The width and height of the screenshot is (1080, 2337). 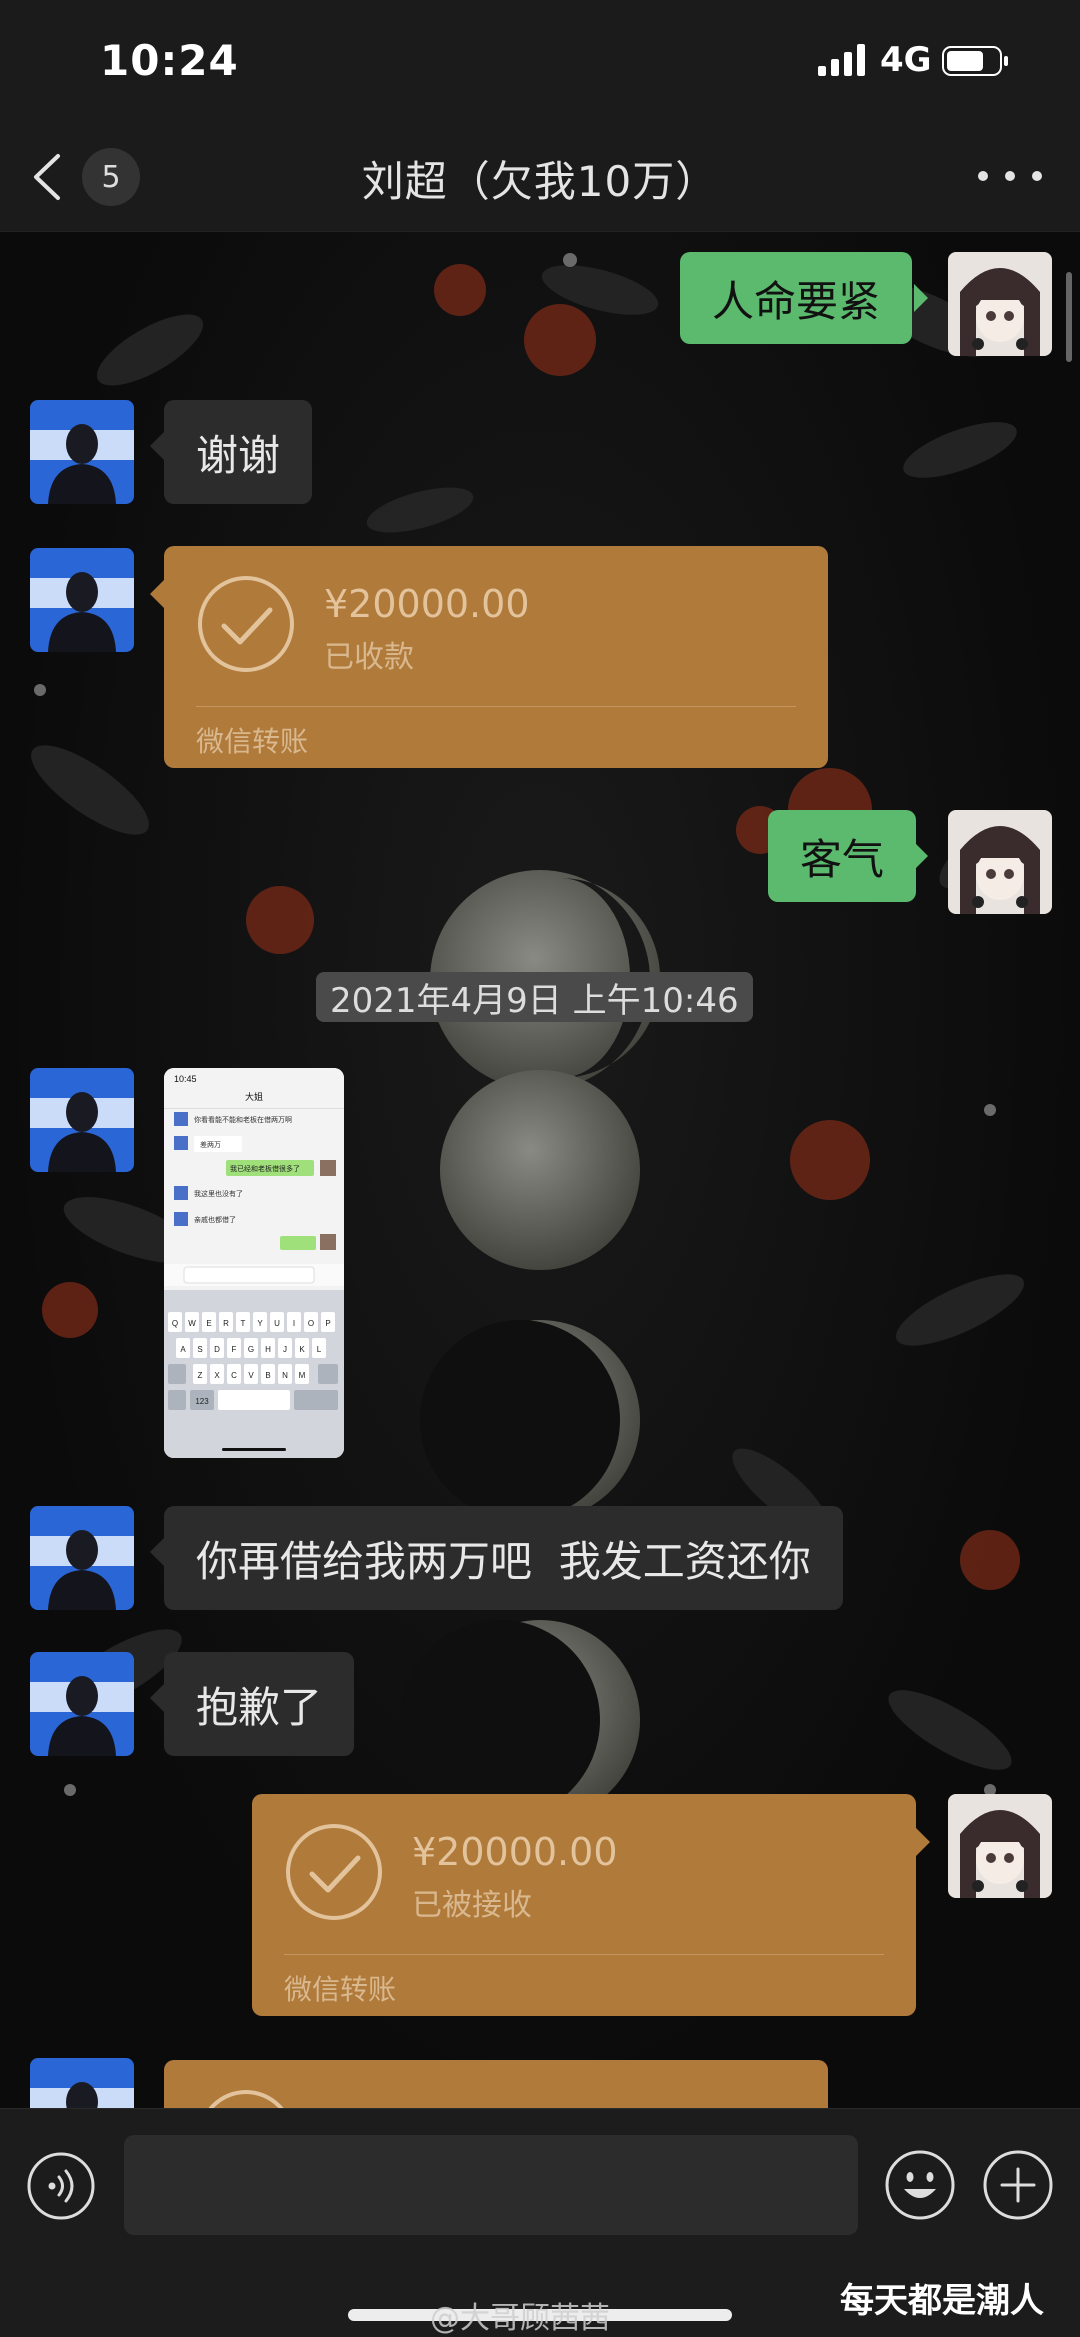 What do you see at coordinates (491, 2185) in the screenshot?
I see `message-input` at bounding box center [491, 2185].